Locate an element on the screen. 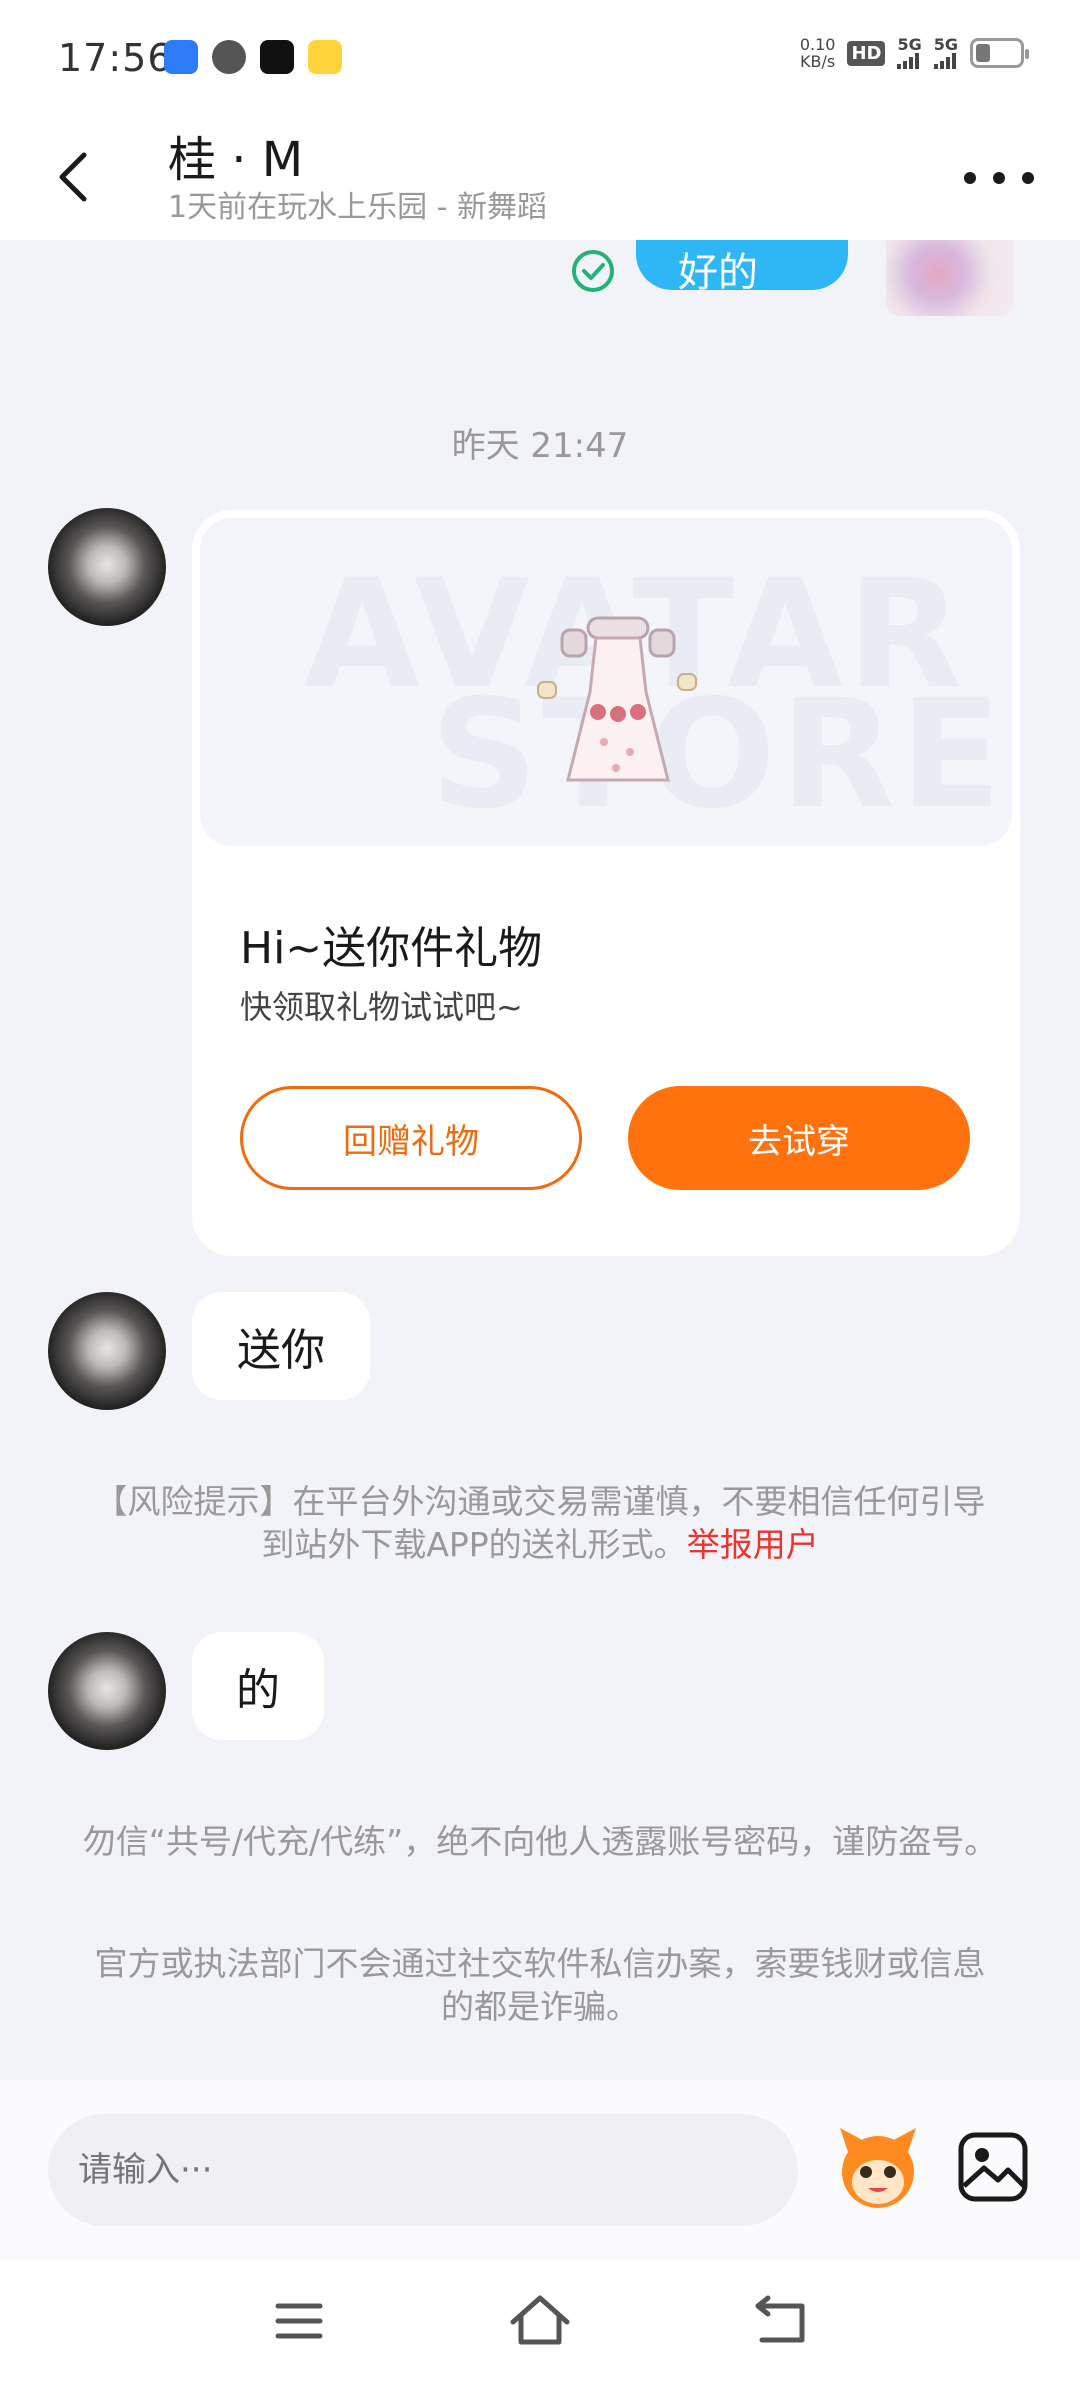  message-app-icon is located at coordinates (229, 57).